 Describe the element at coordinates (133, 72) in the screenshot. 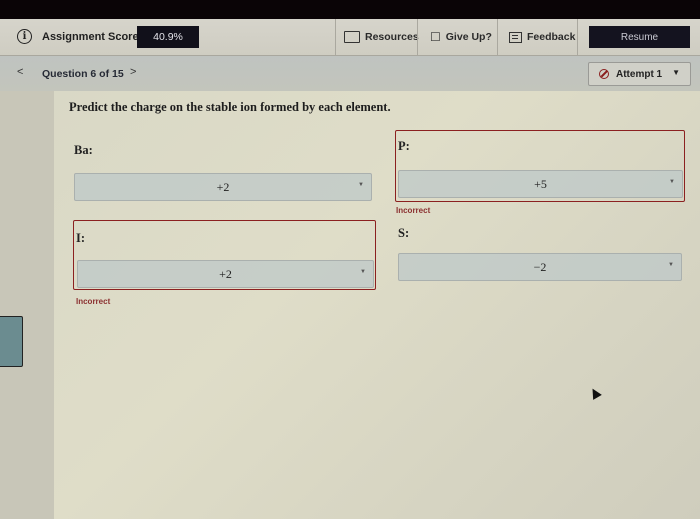

I see `next-question-button: >` at that location.